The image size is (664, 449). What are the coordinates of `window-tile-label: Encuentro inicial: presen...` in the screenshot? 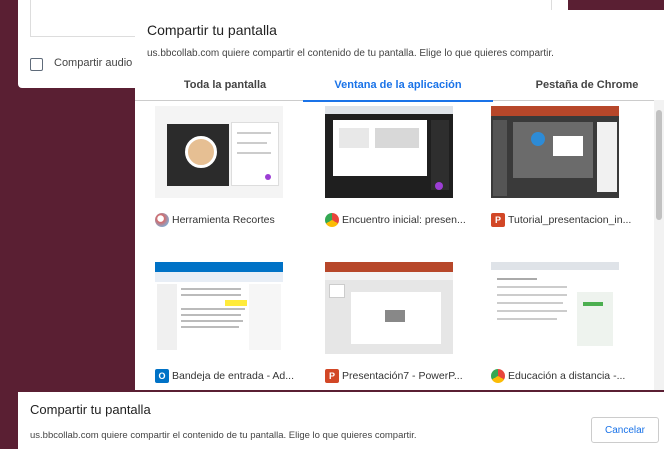 It's located at (400, 220).